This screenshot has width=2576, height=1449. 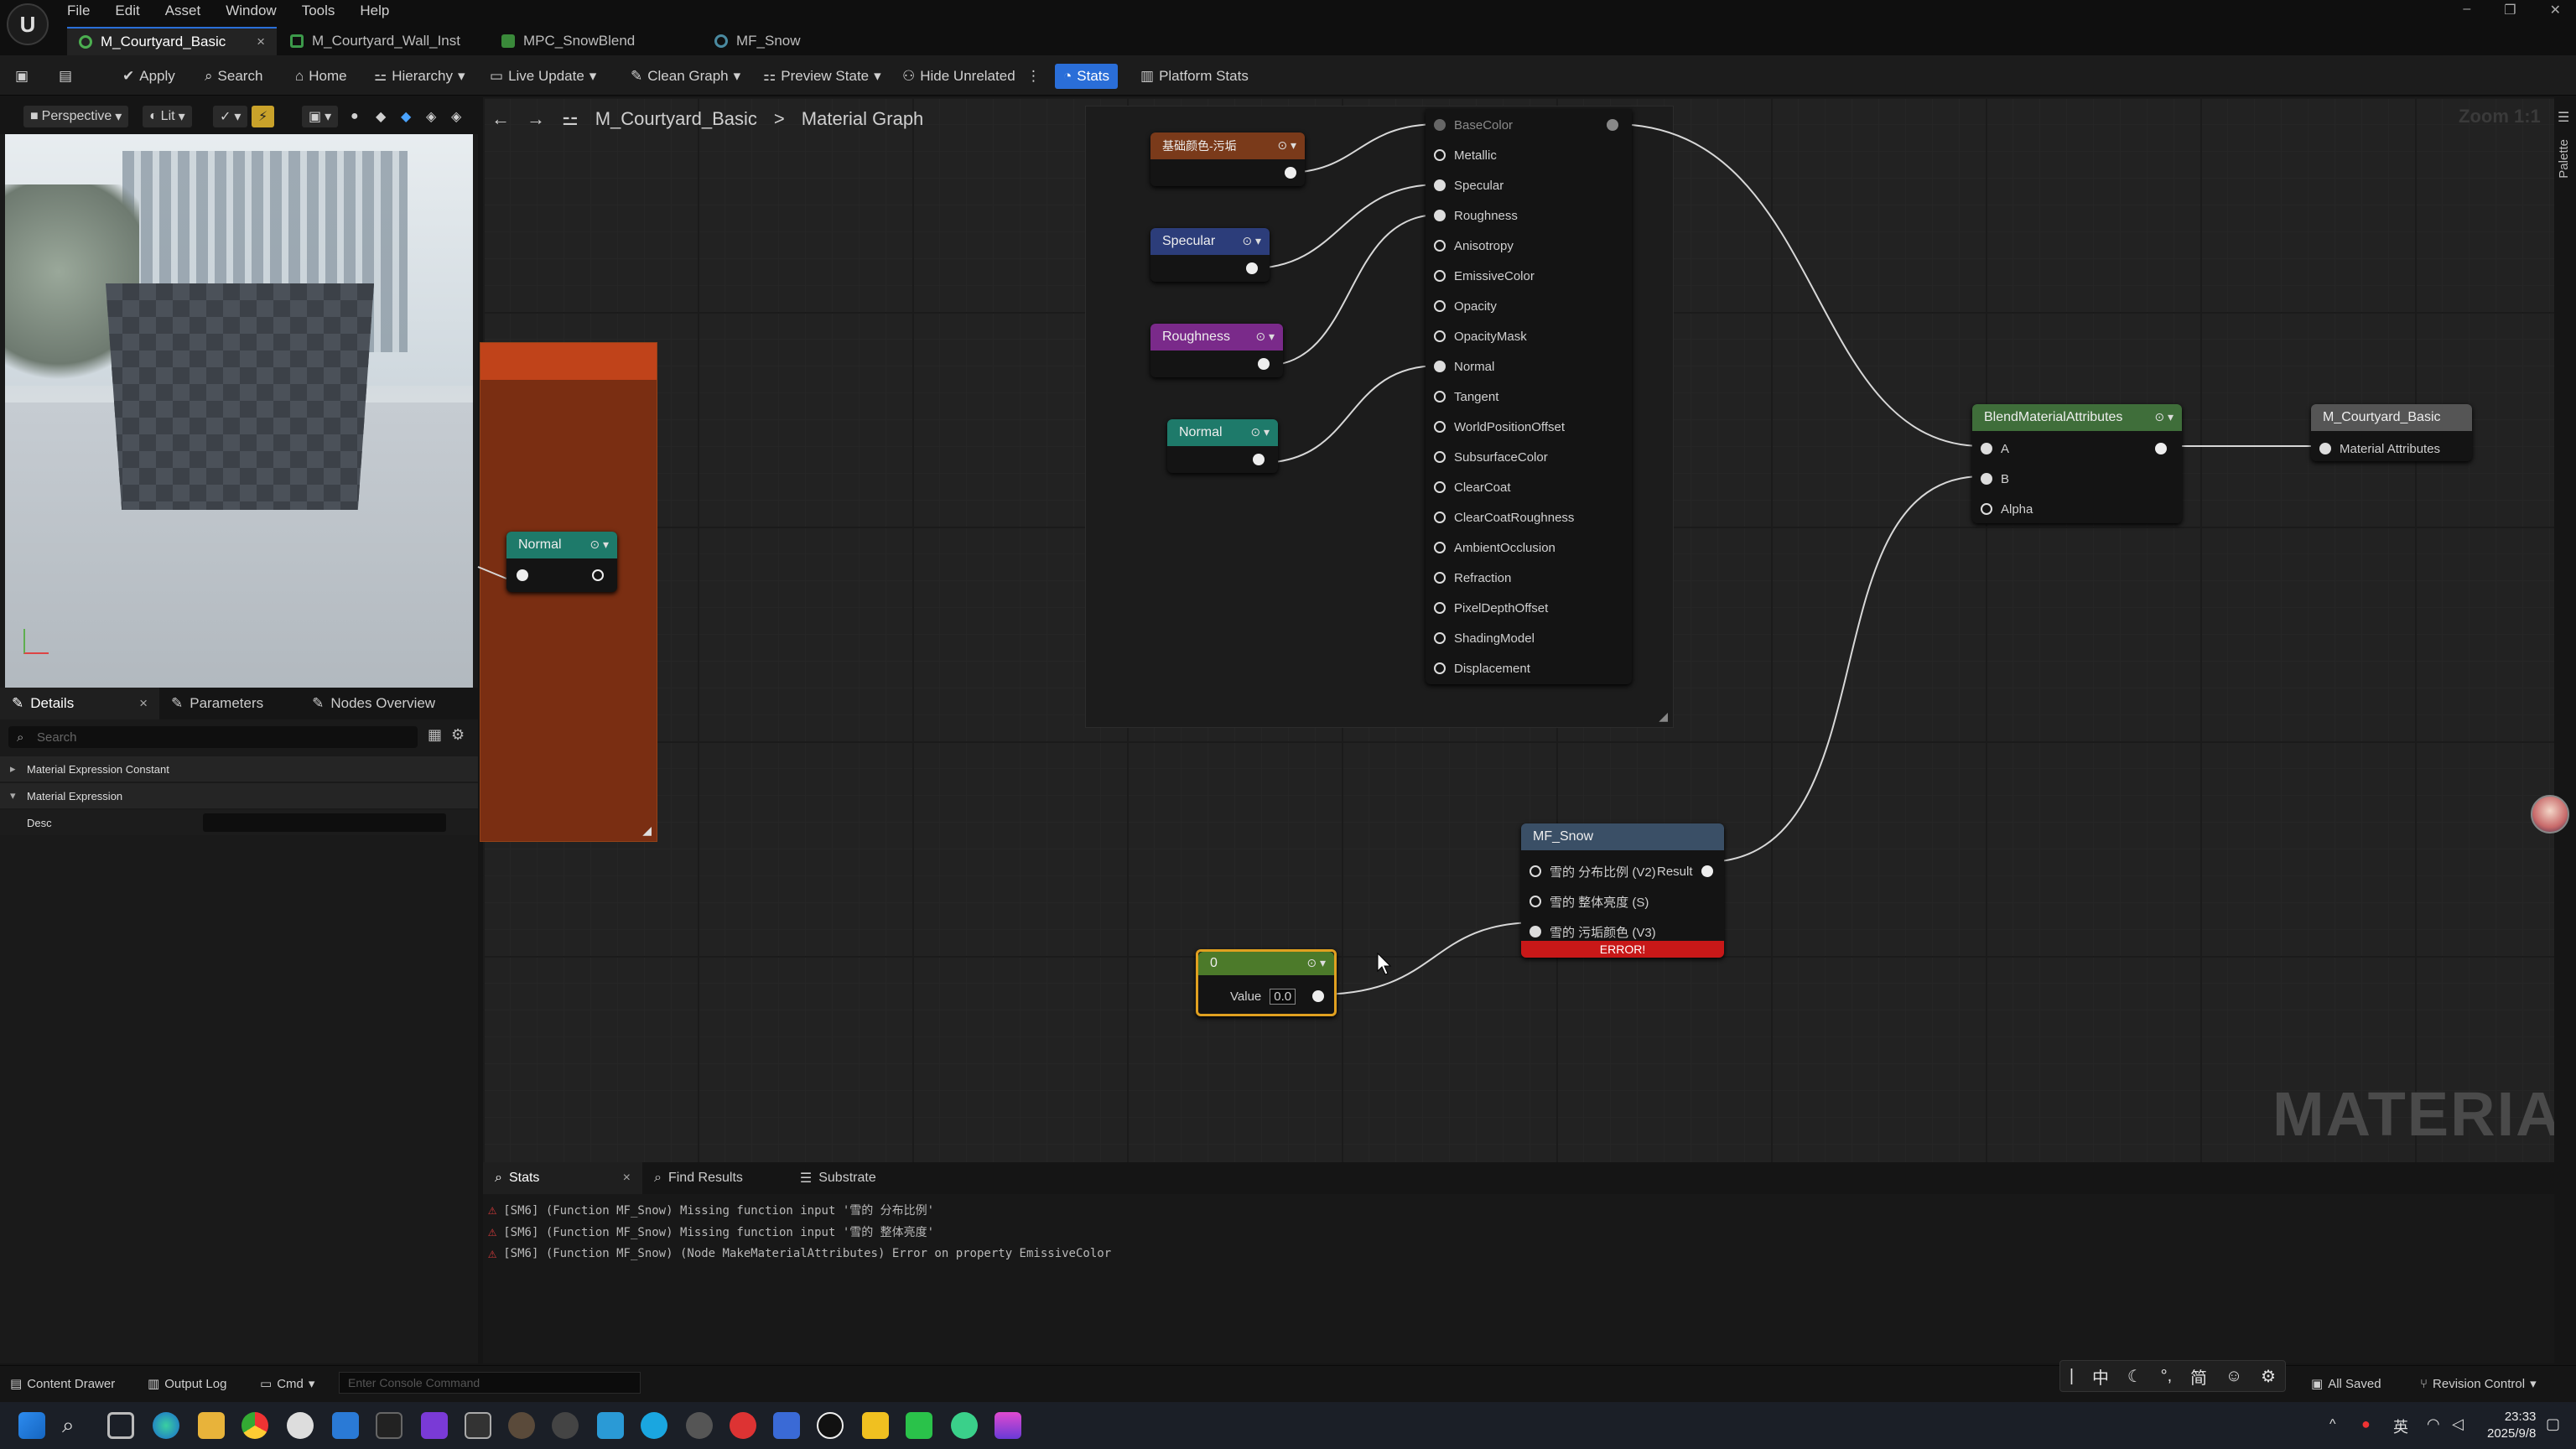 I want to click on palette-tab: Palette, so click(x=2564, y=159).